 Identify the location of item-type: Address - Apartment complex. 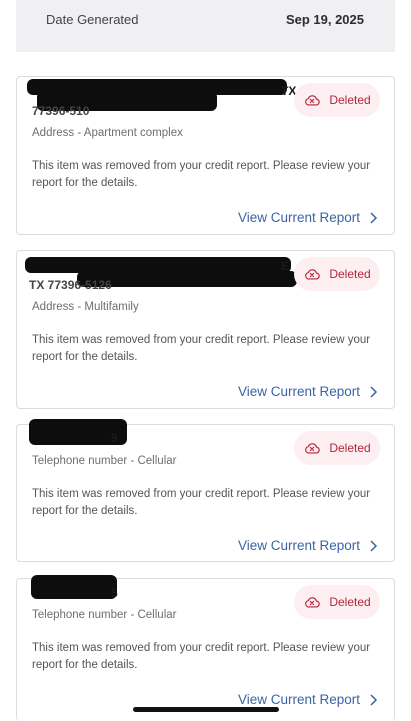
(107, 133).